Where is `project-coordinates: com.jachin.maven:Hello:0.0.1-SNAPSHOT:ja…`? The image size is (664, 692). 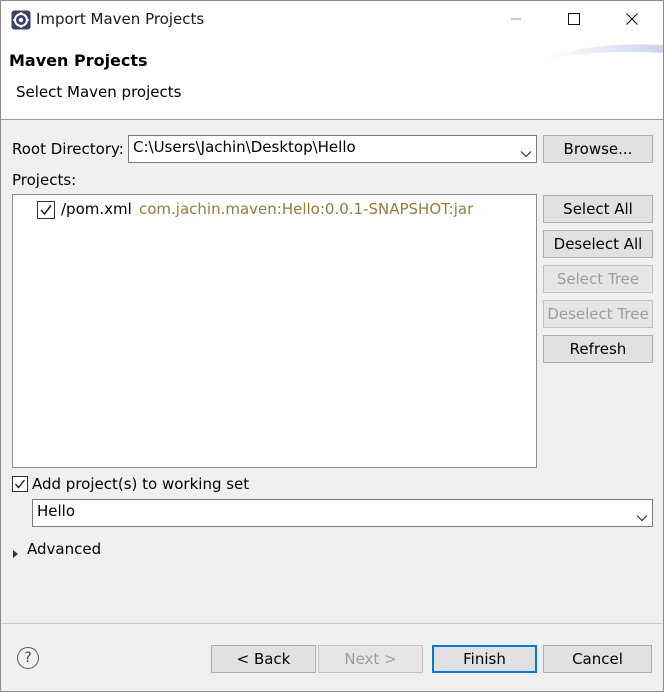
project-coordinates: com.jachin.maven:Hello:0.0.1-SNAPSHOT:ja… is located at coordinates (306, 209).